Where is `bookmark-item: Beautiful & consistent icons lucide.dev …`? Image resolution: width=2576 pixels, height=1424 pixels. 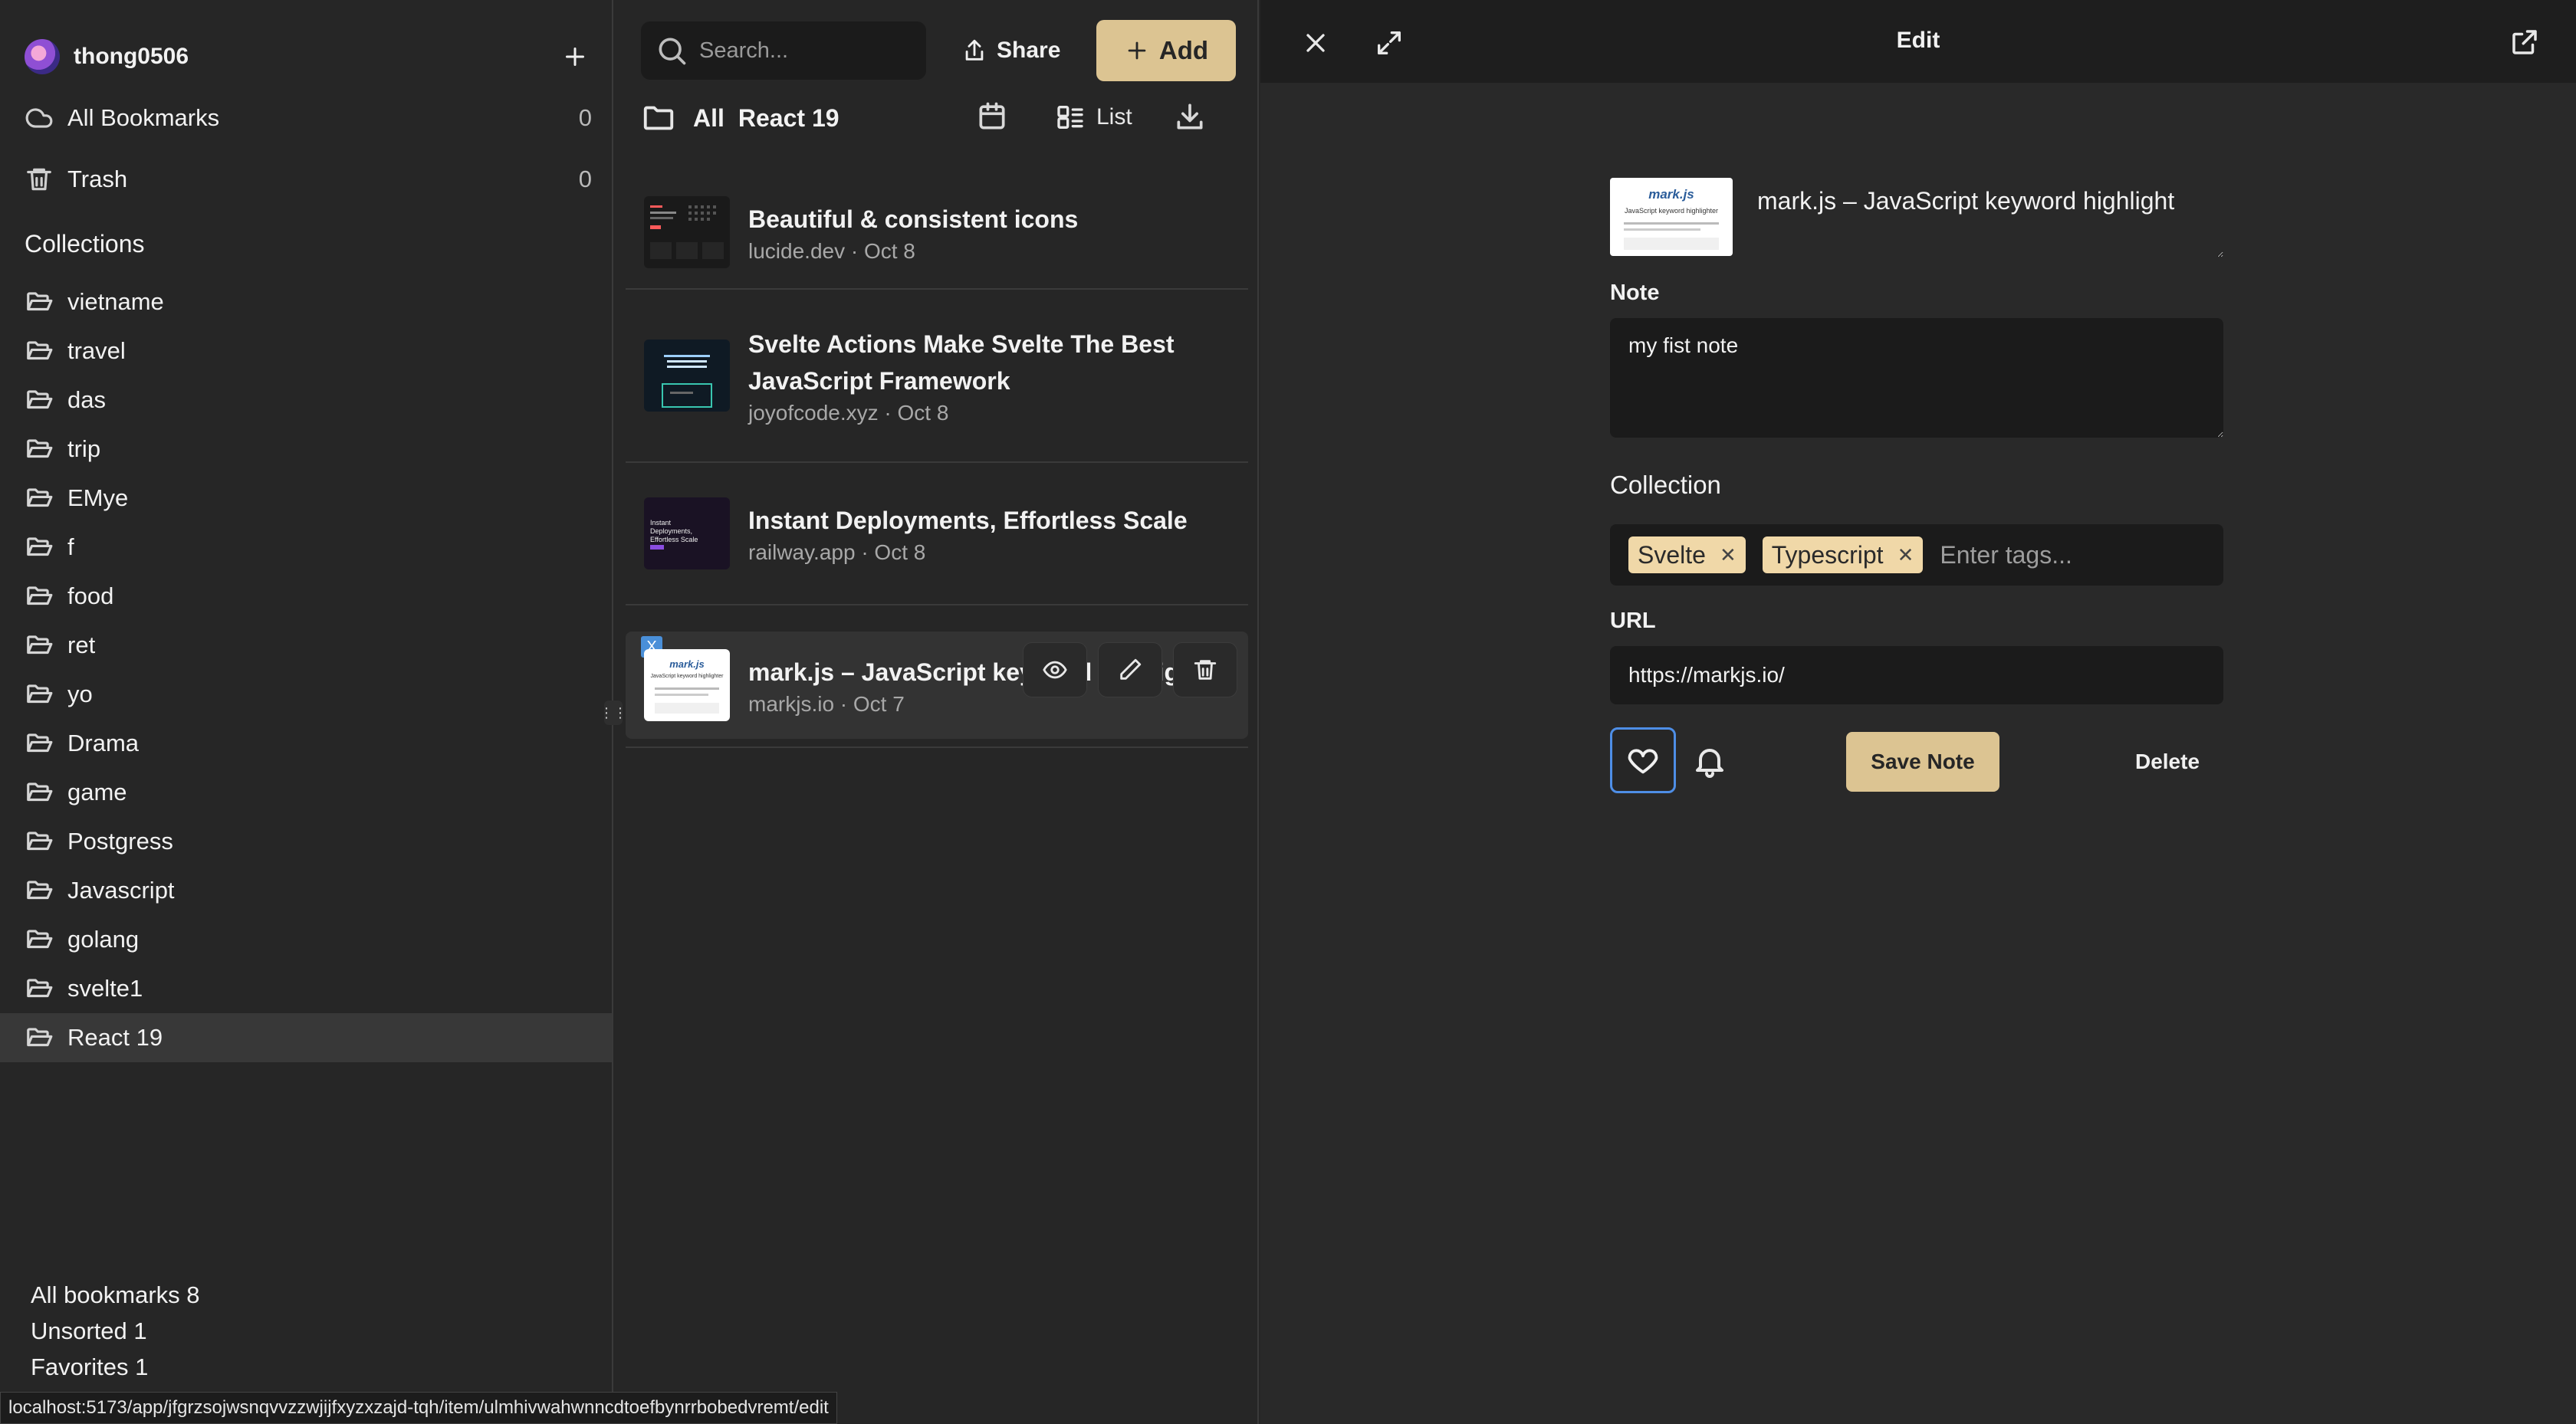 bookmark-item: Beautiful & consistent icons lucide.dev … is located at coordinates (937, 233).